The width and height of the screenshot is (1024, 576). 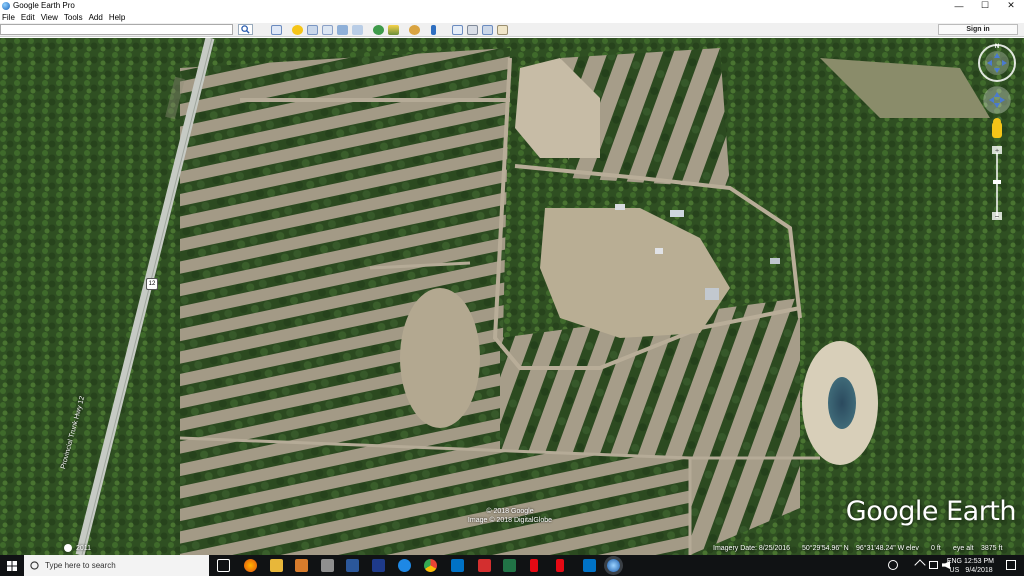 What do you see at coordinates (80, 565) in the screenshot?
I see `taskbar-search-placeholder: Type here to search` at bounding box center [80, 565].